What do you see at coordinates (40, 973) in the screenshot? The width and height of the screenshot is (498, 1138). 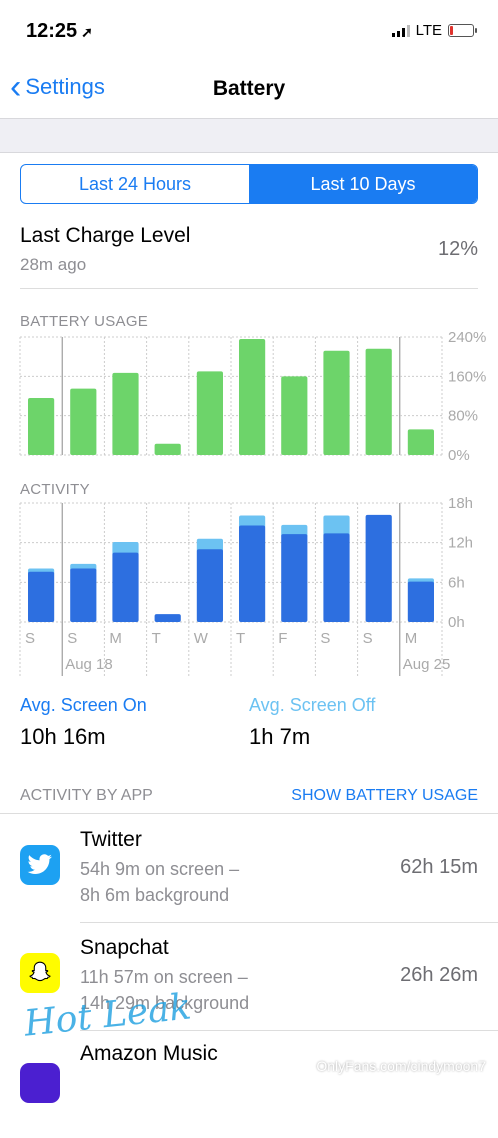 I see `snapchat-ghost-icon` at bounding box center [40, 973].